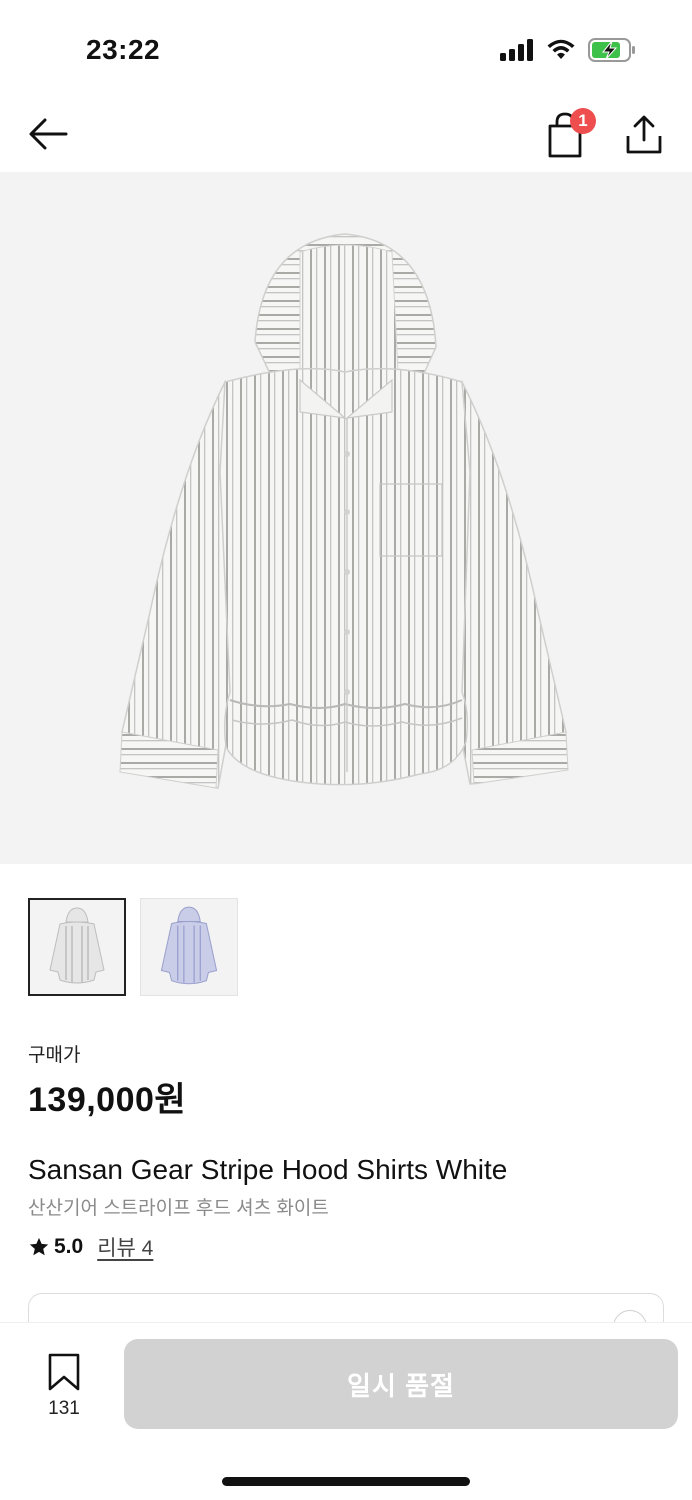  I want to click on sold-out-button: 일시 품절, so click(401, 1384).